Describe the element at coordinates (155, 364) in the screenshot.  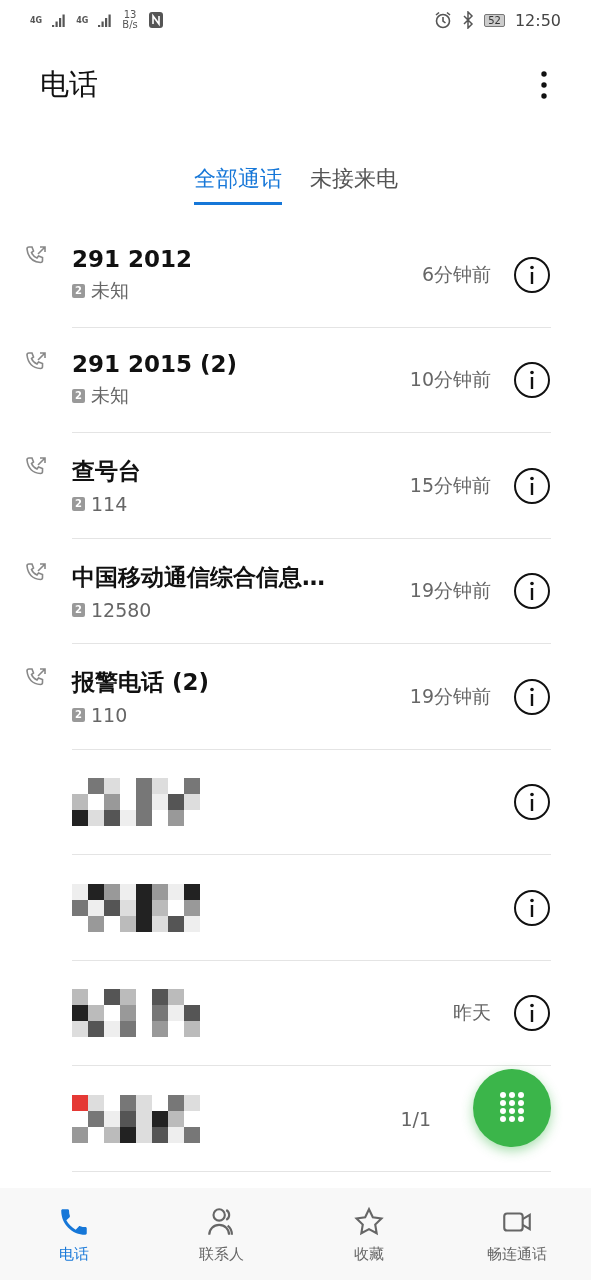
I see `contact-name: 291 2015 (2)` at that location.